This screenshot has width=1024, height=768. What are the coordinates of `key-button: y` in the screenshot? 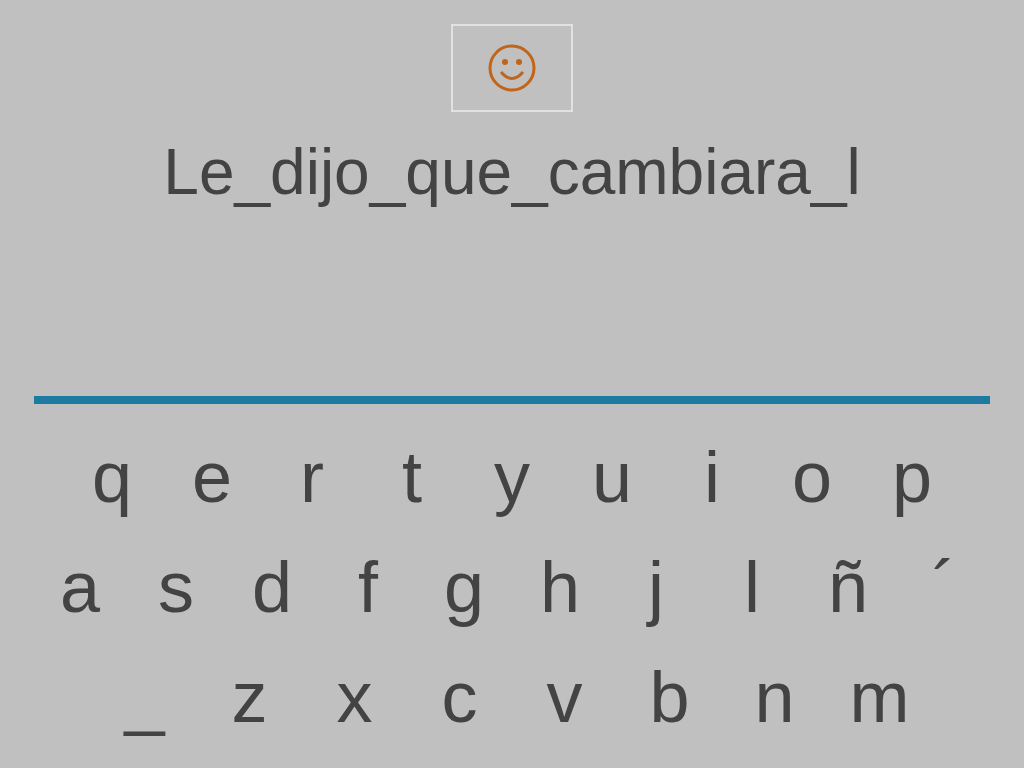 It's located at (512, 477).